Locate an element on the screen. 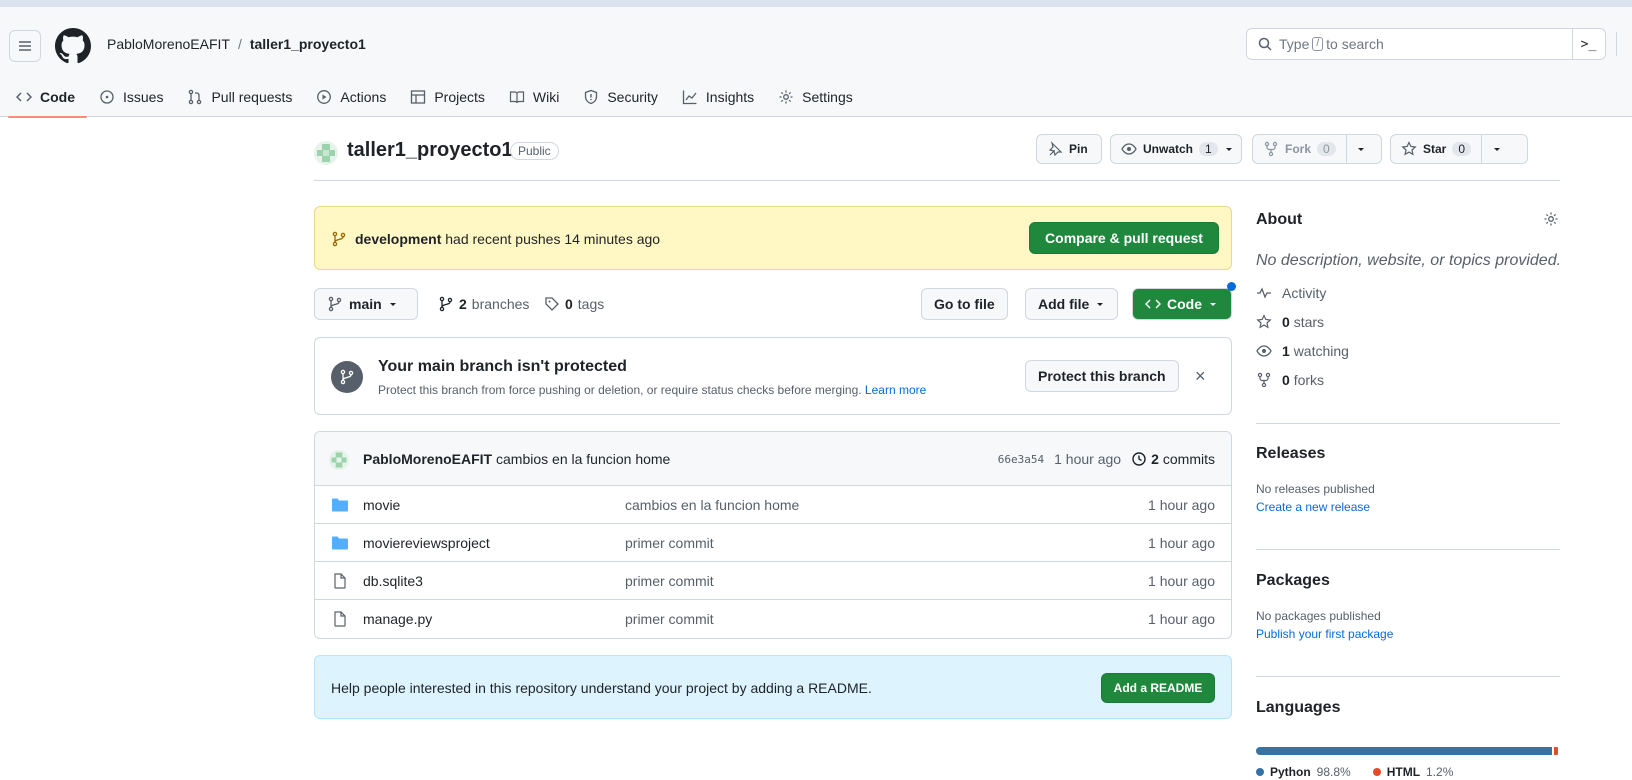 The width and height of the screenshot is (1632, 780). file-name-link: db.sqlite3 is located at coordinates (393, 581).